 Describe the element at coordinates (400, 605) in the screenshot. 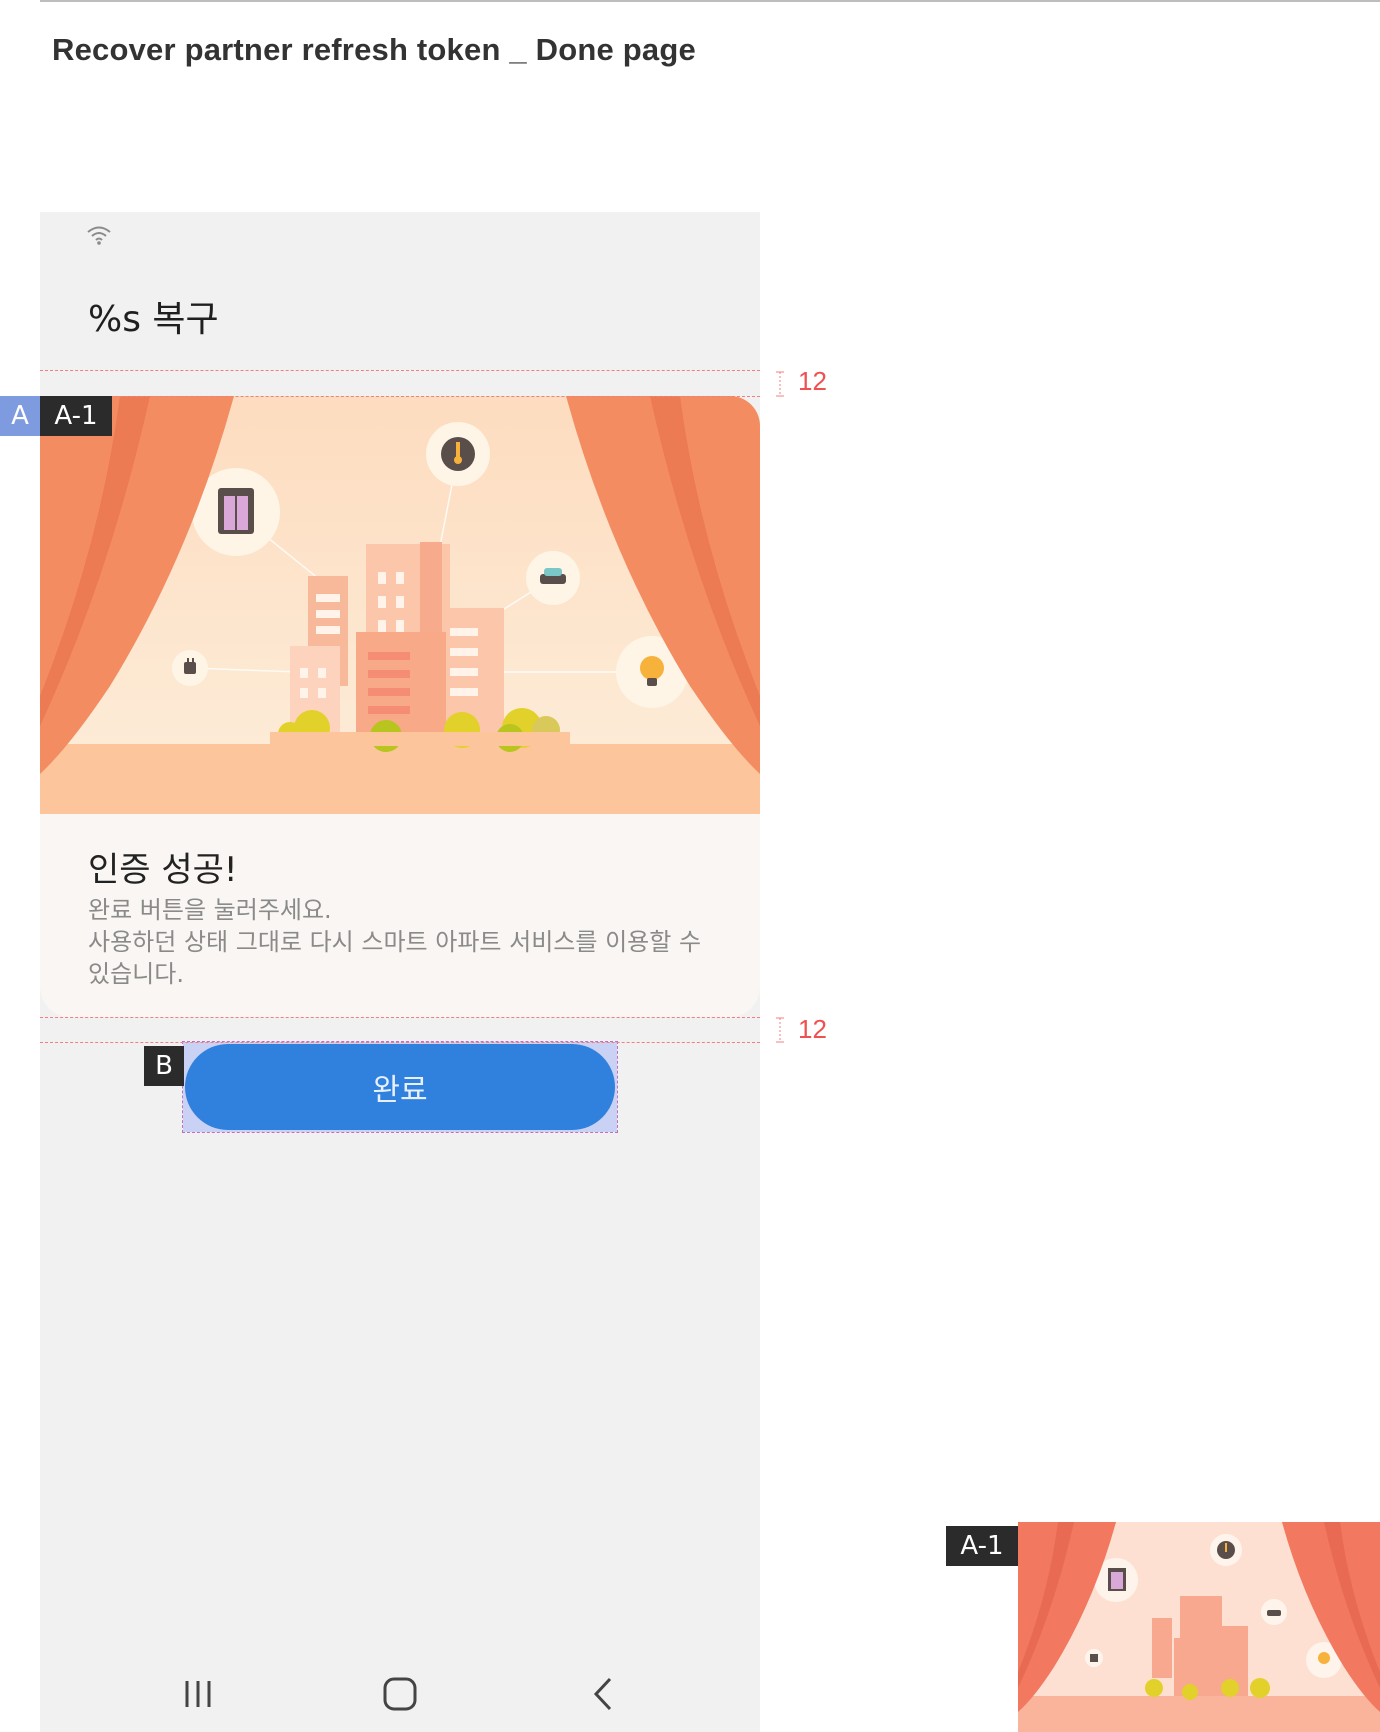

I see `smart-city-illustration` at that location.